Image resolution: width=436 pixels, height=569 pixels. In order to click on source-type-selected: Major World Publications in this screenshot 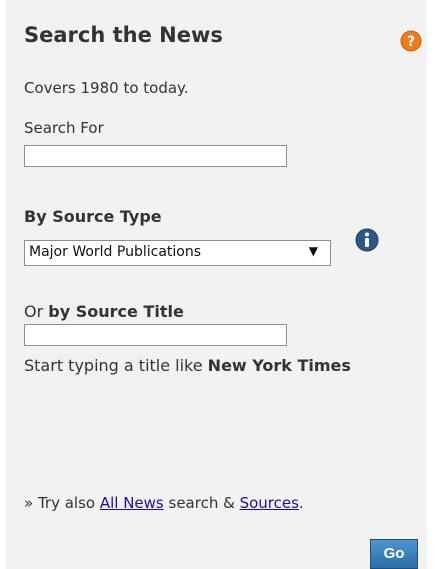, I will do `click(115, 252)`.